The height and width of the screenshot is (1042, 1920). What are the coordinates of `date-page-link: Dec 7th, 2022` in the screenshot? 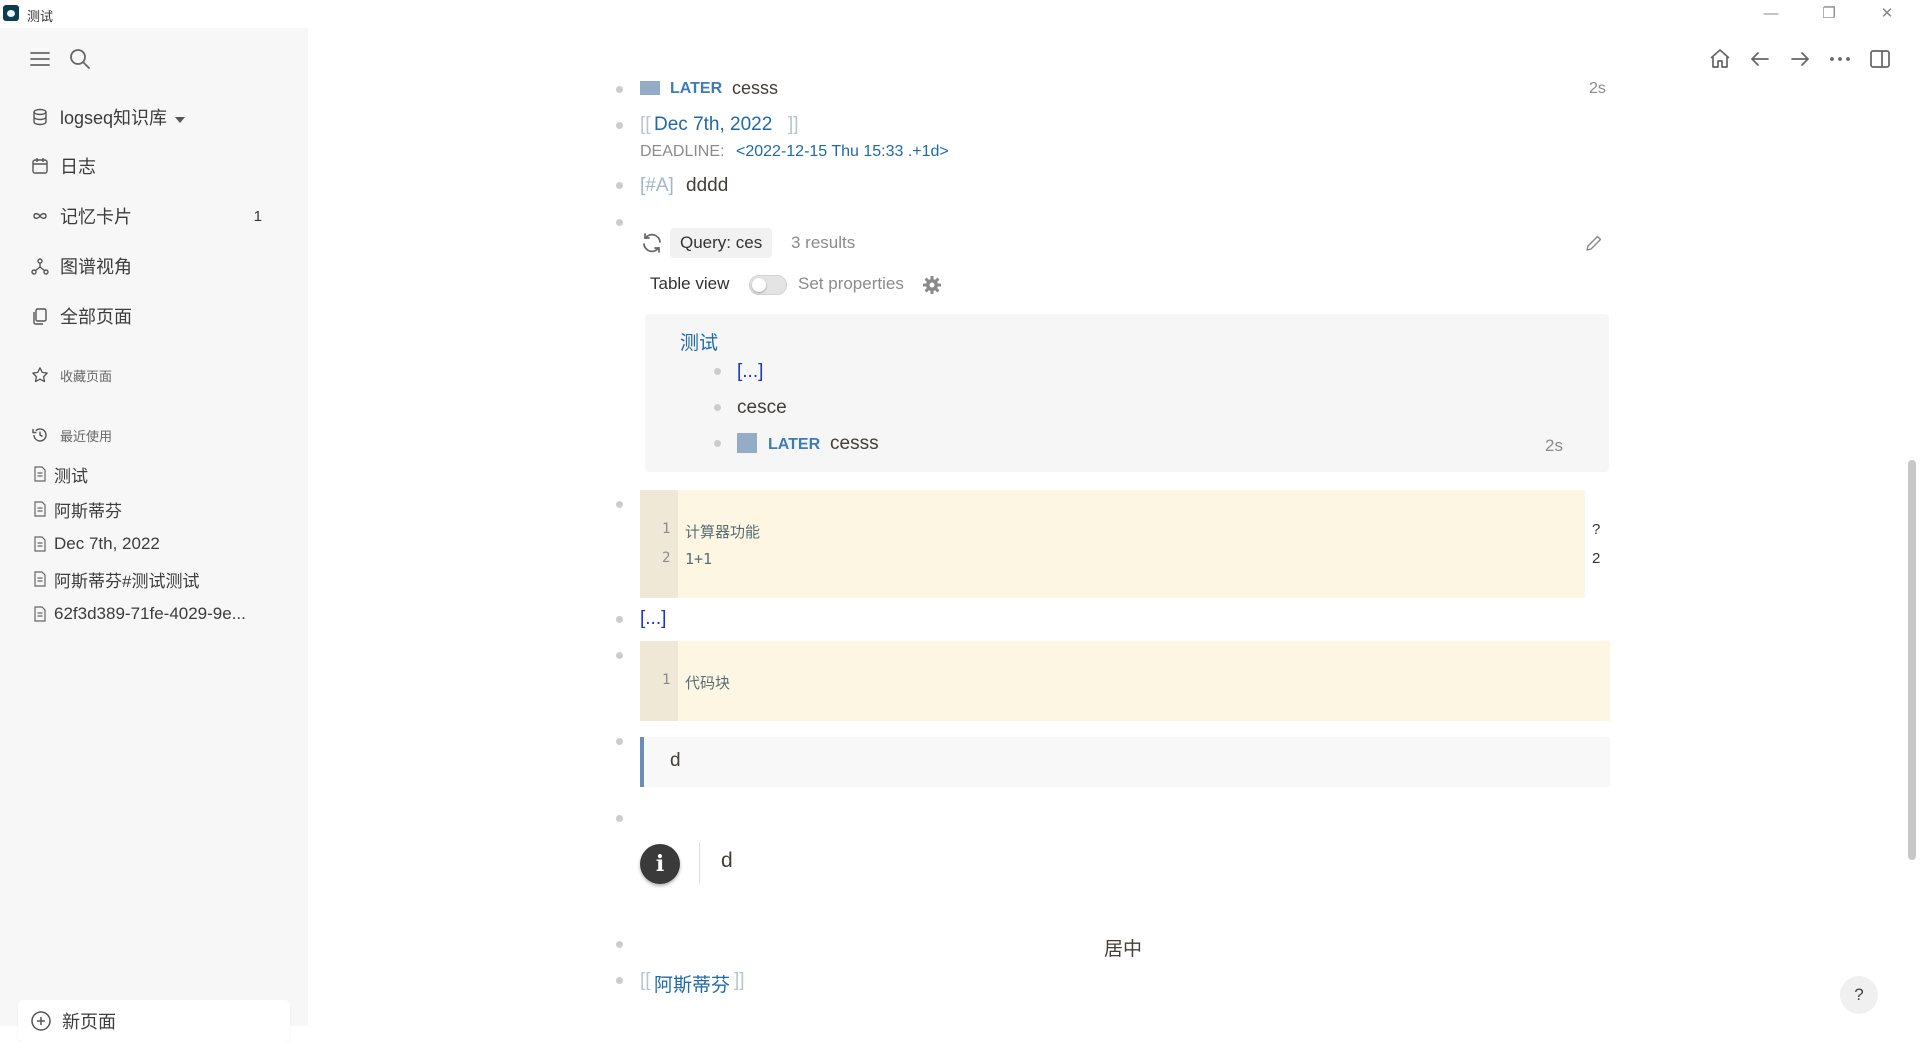 It's located at (713, 125).